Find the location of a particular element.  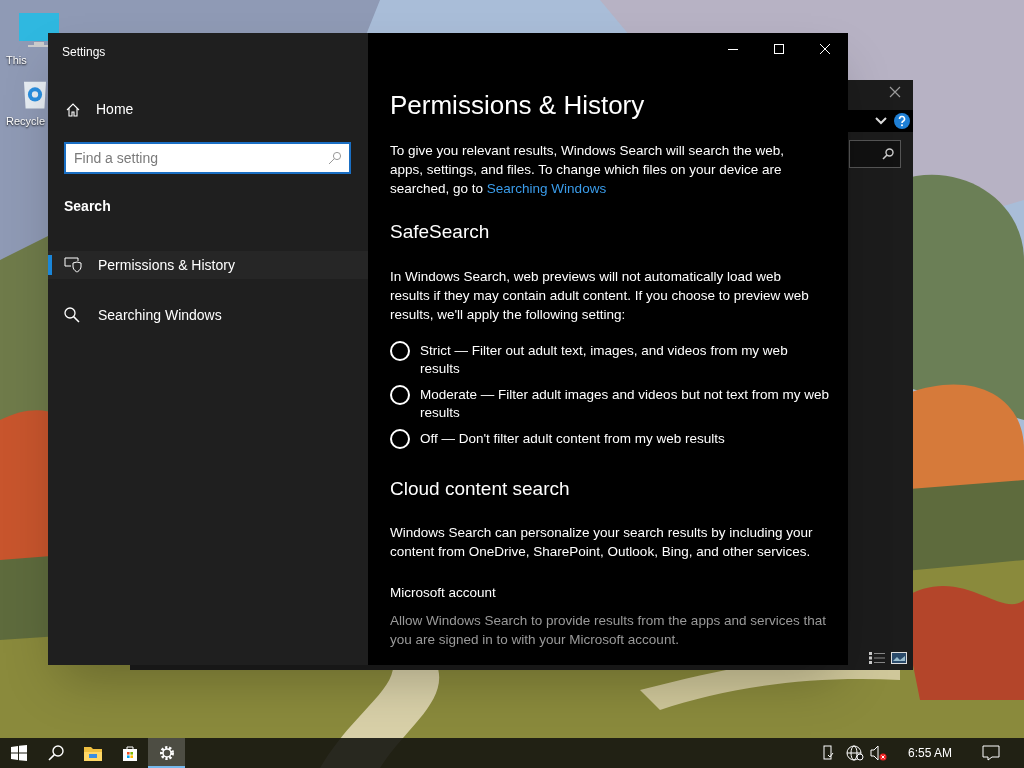

sidebar-item: Permissions & History is located at coordinates (208, 265).